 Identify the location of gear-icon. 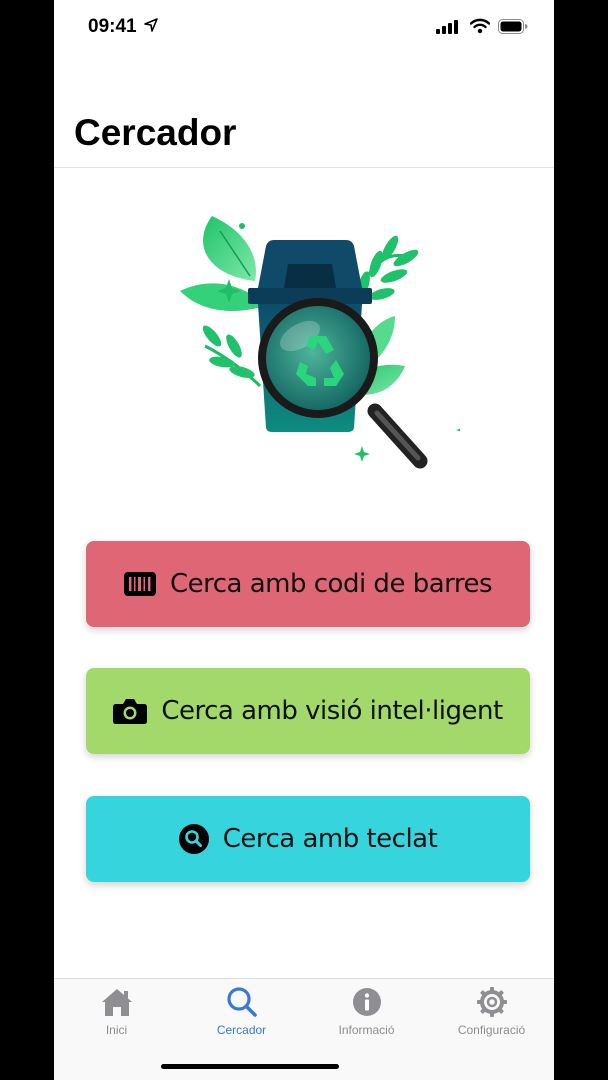
(491, 1002).